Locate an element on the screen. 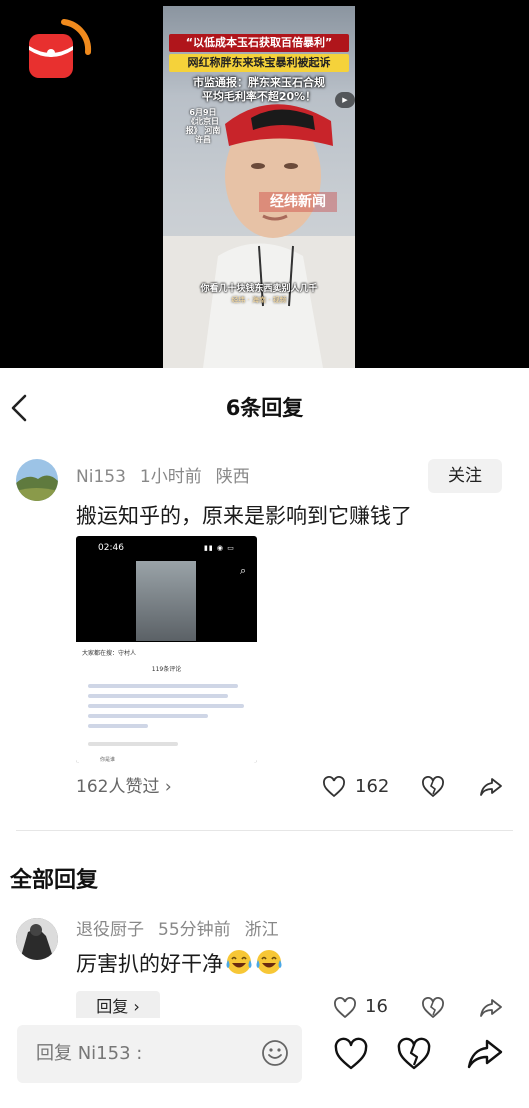 This screenshot has height=1108, width=529. app-logo-icon is located at coordinates (58, 50).